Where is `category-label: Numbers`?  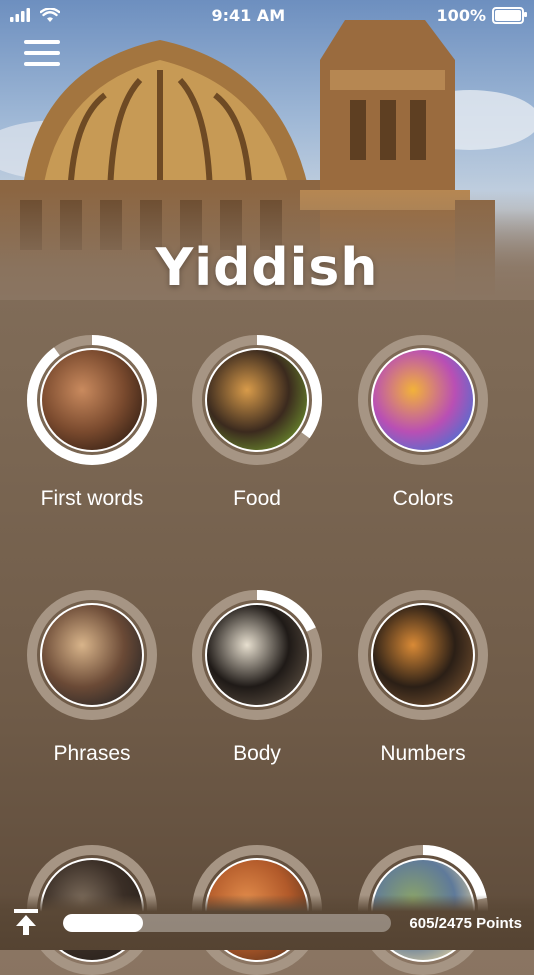 category-label: Numbers is located at coordinates (423, 753).